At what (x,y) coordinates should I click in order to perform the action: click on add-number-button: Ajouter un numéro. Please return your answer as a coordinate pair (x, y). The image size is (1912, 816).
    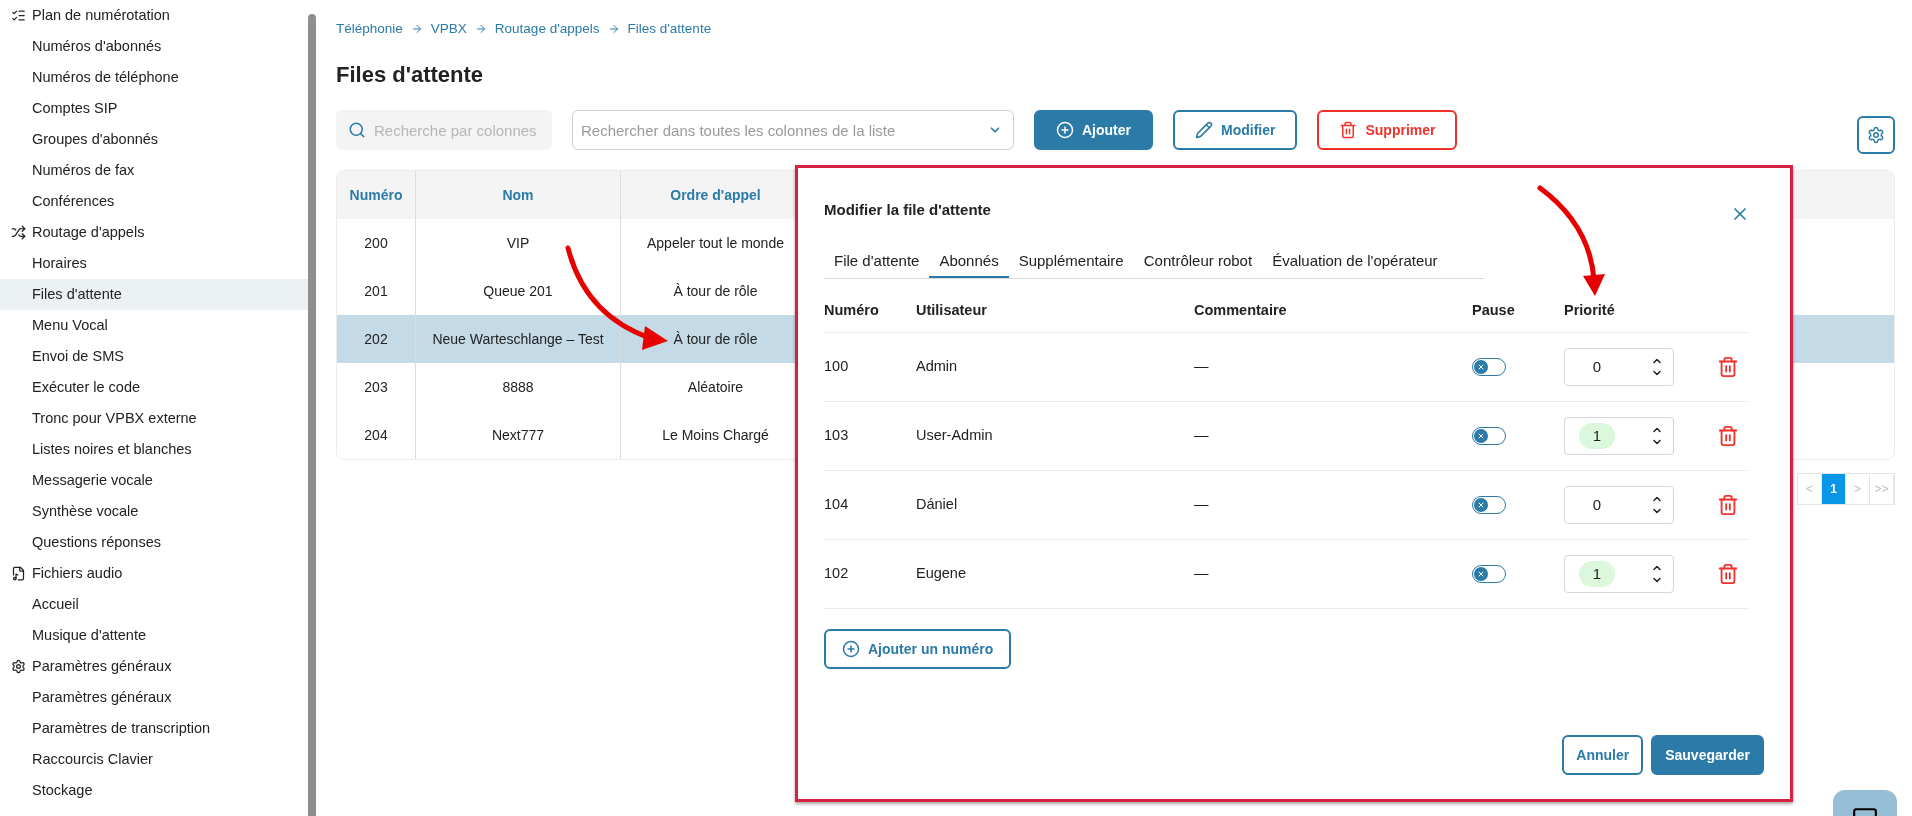
    Looking at the image, I should click on (918, 649).